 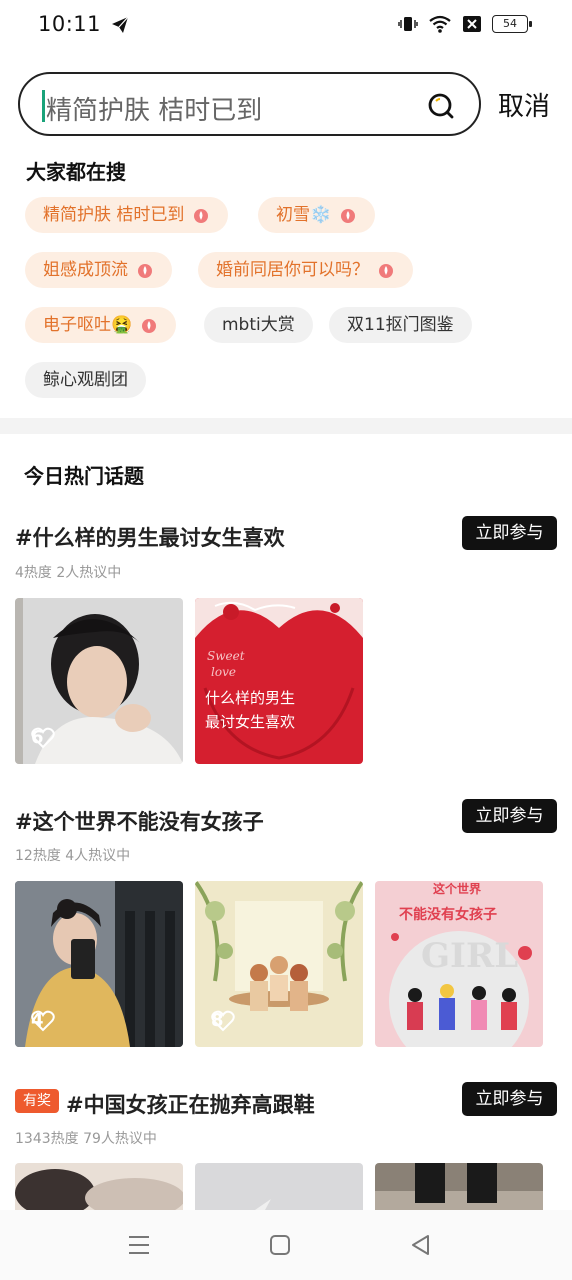 What do you see at coordinates (524, 104) in the screenshot?
I see `cancel-button: 取消` at bounding box center [524, 104].